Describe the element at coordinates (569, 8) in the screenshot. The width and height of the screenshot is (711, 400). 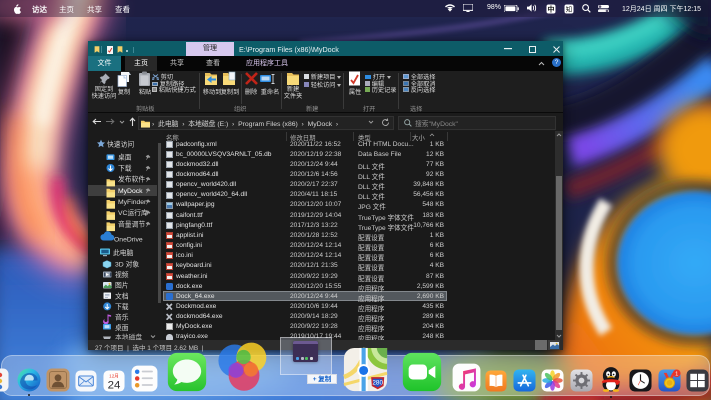
I see `svg-text: 知` at that location.